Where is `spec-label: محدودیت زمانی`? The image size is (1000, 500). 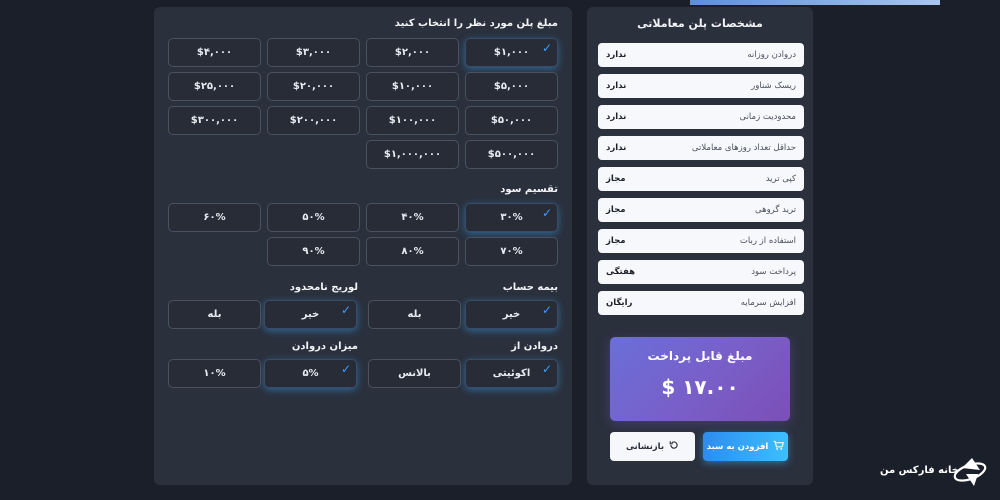 spec-label: محدودیت زمانی is located at coordinates (767, 117).